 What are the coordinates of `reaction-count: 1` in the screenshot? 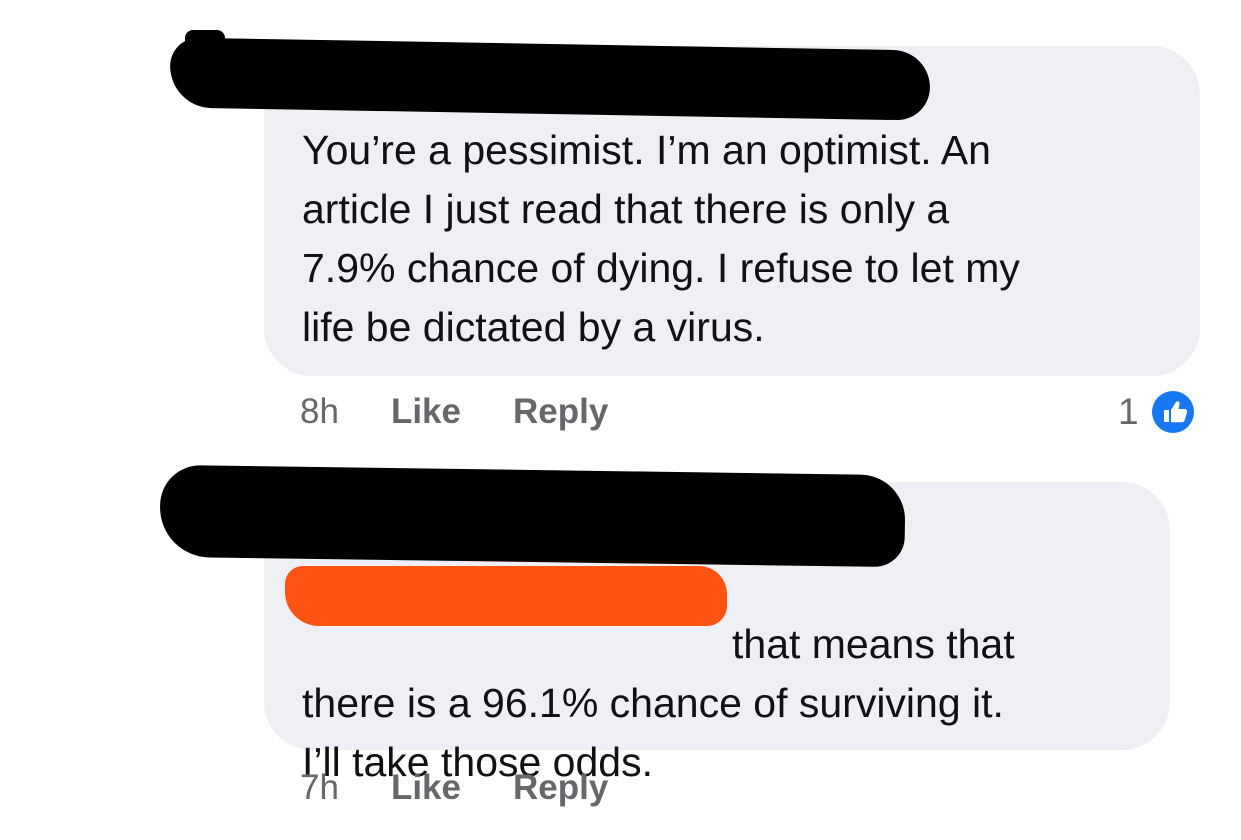 It's located at (1128, 411).